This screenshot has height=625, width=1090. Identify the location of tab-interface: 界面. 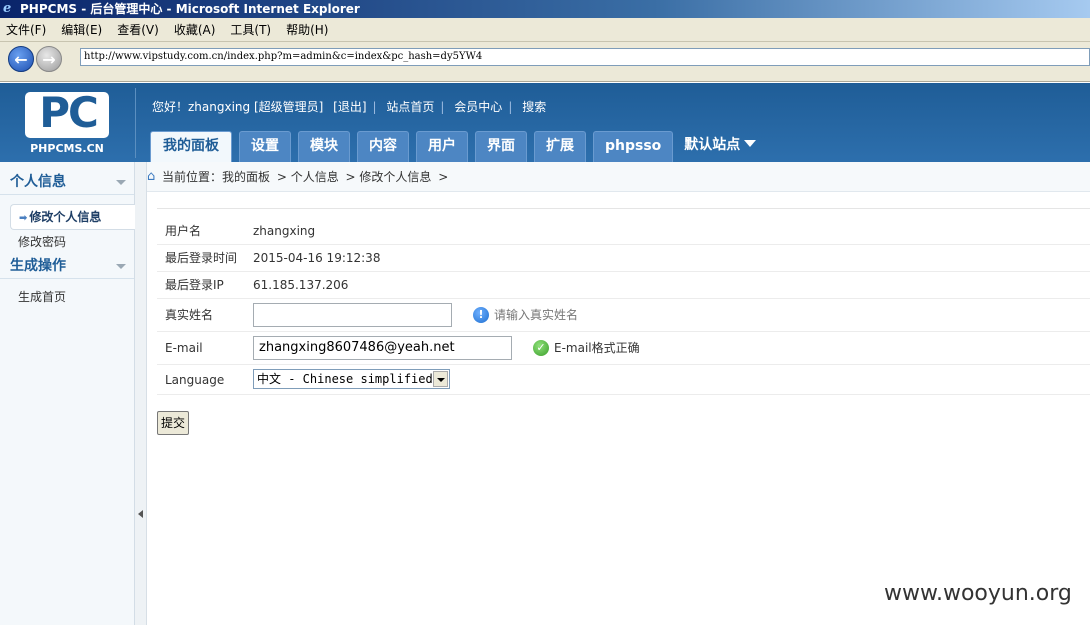
(501, 146).